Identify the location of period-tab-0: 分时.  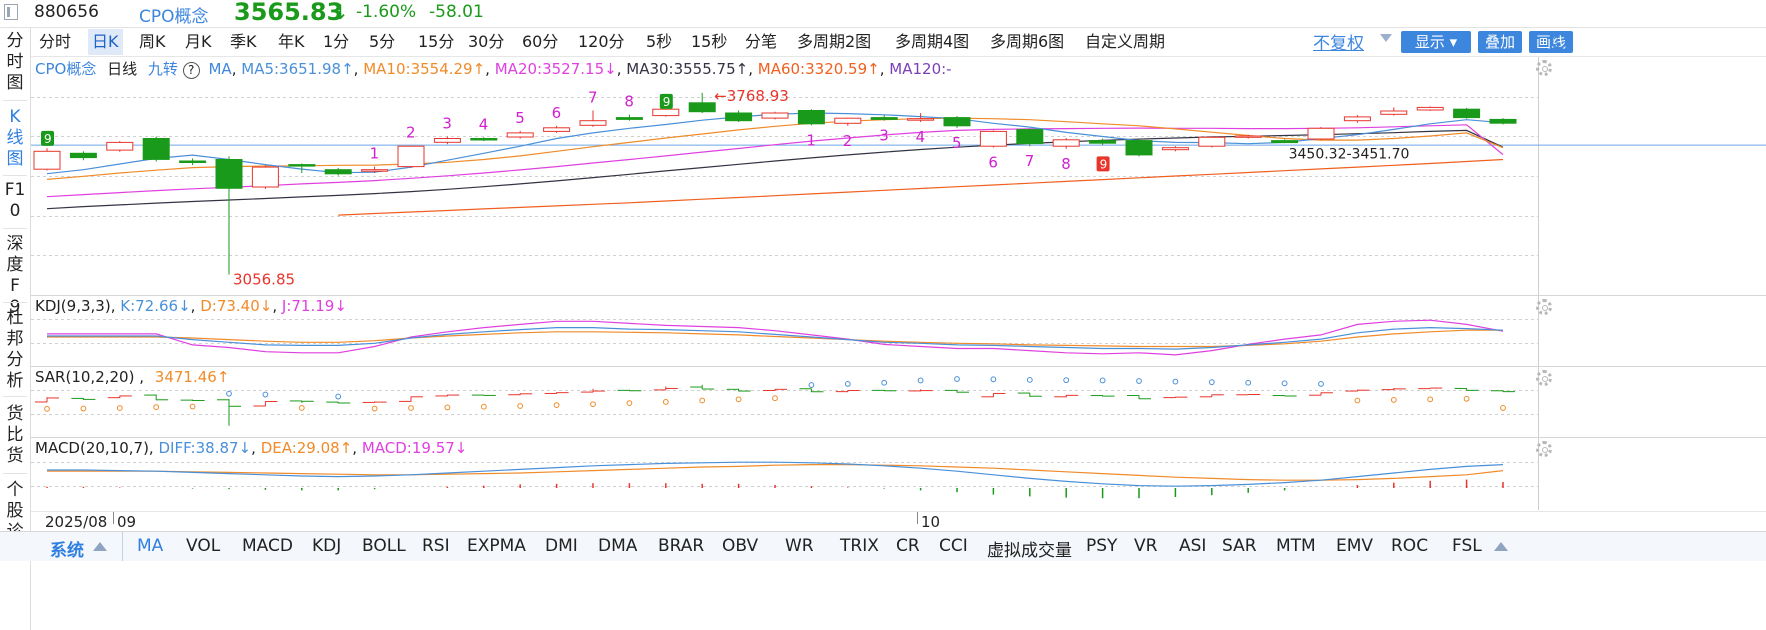
(55, 42).